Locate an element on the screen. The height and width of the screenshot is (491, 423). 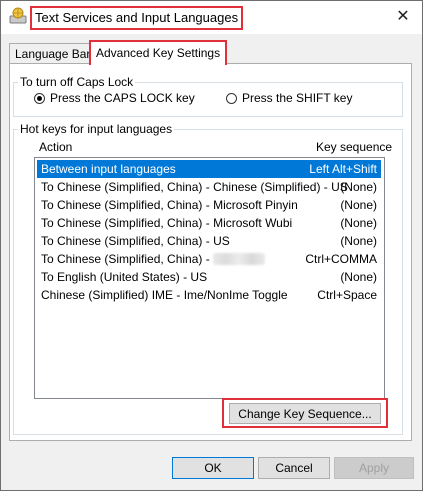
table-row: Between input languages Left Alt+Shift is located at coordinates (209, 169).